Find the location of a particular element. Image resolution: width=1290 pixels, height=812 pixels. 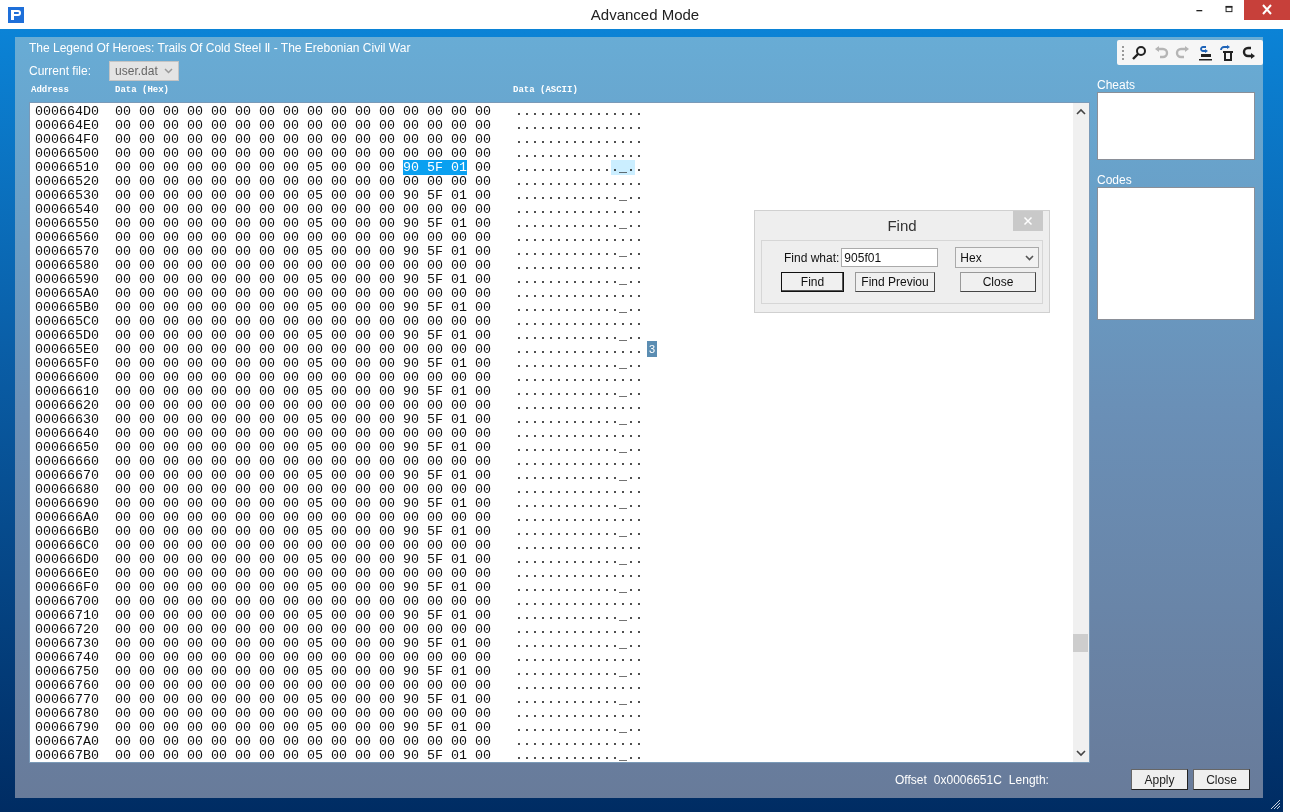

address-cell: 00066540 is located at coordinates (67, 210).